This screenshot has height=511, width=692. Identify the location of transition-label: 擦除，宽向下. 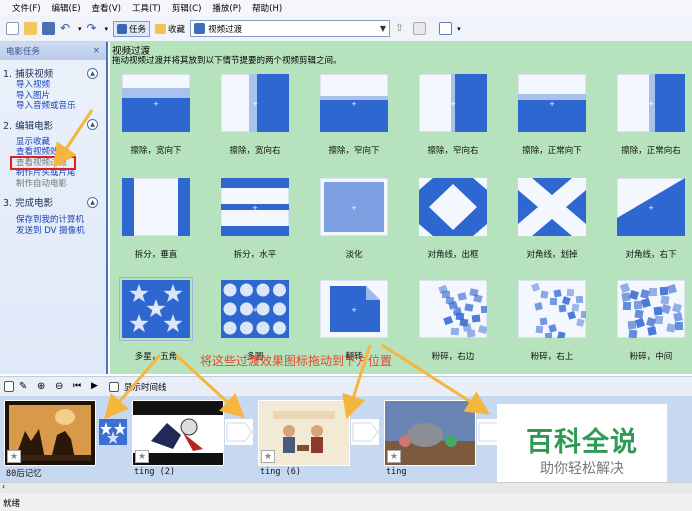
(156, 151).